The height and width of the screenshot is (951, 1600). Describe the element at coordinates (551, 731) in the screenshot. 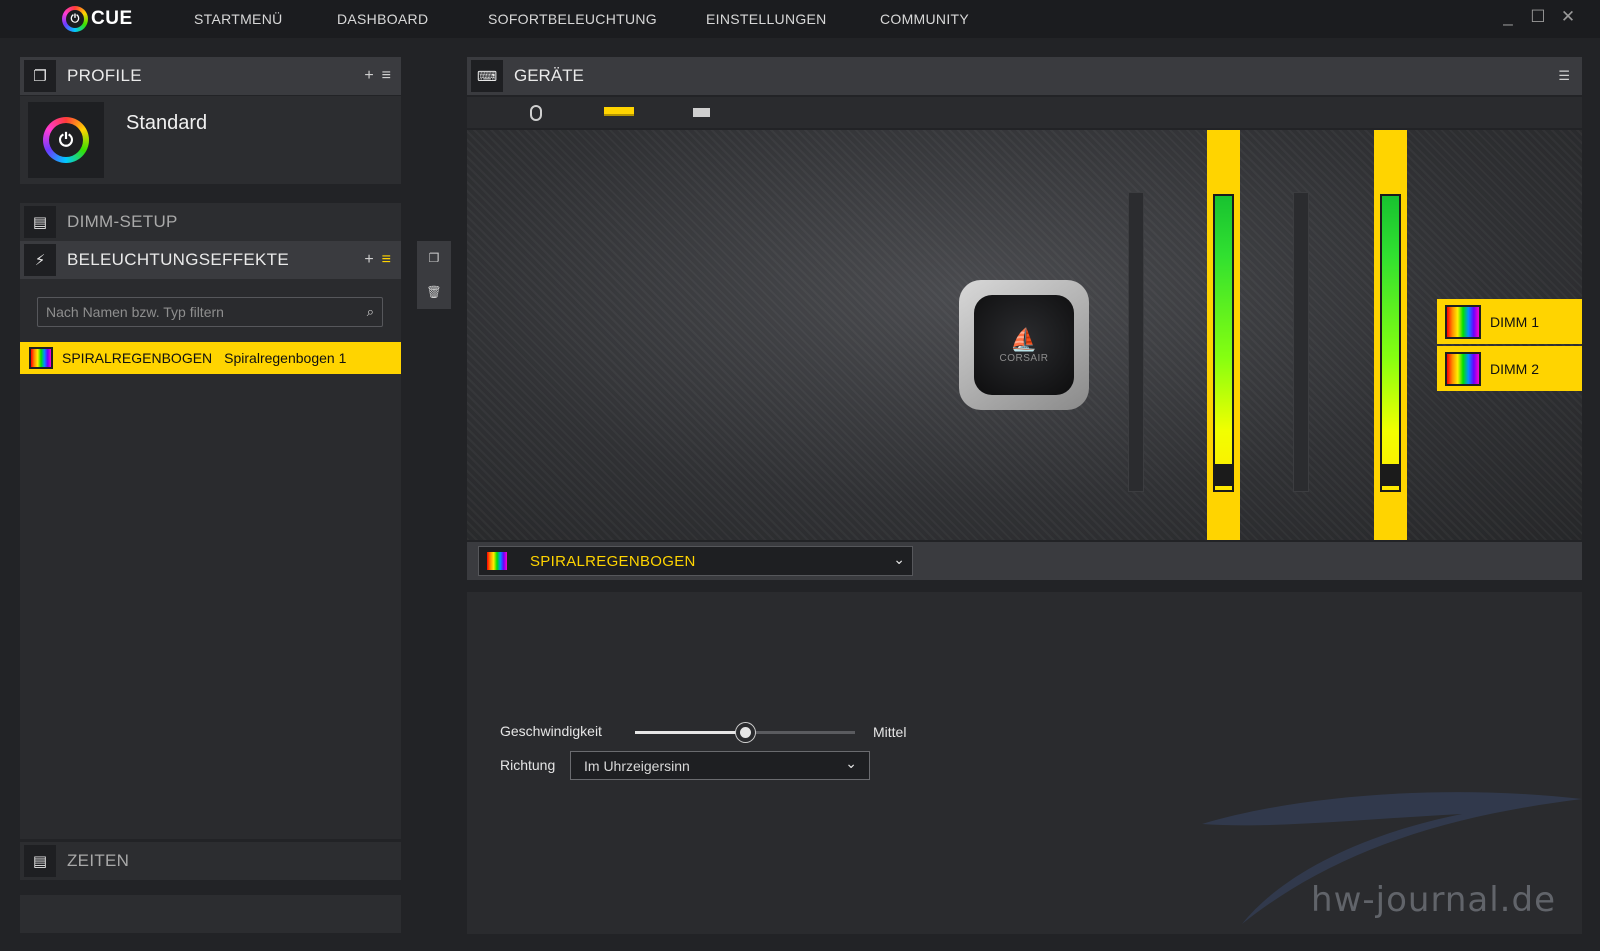

I see `speed-label: Geschwindigkeit` at that location.